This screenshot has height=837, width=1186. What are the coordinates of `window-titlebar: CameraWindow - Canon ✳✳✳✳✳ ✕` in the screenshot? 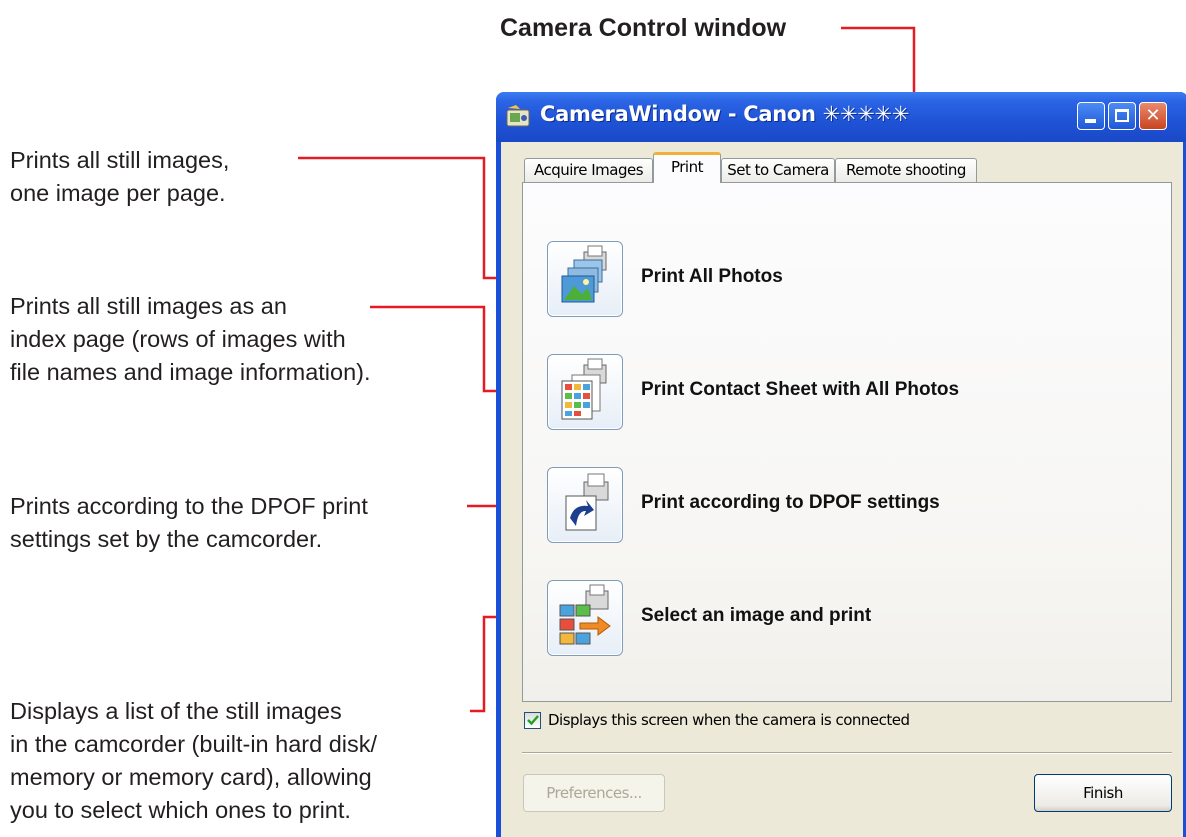 It's located at (841, 117).